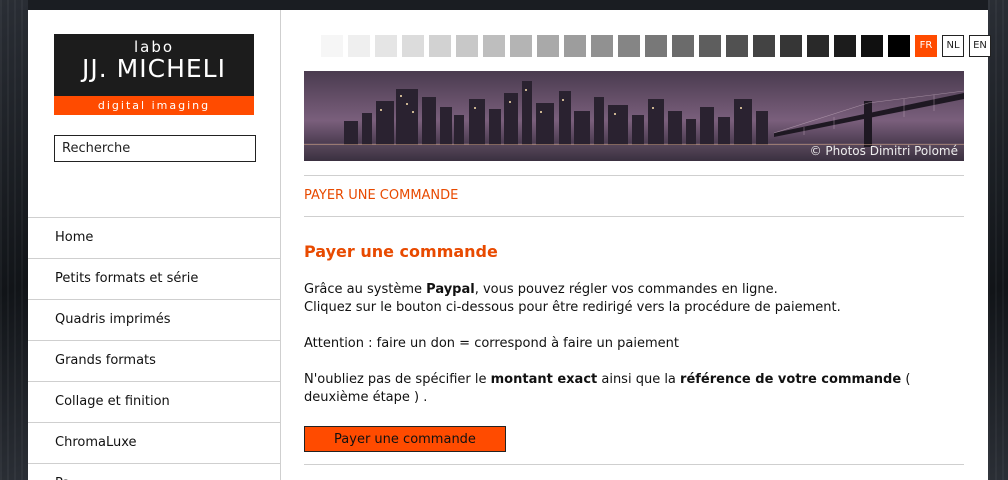  What do you see at coordinates (154, 401) in the screenshot?
I see `sidebar-item-collage: Collage et finition` at bounding box center [154, 401].